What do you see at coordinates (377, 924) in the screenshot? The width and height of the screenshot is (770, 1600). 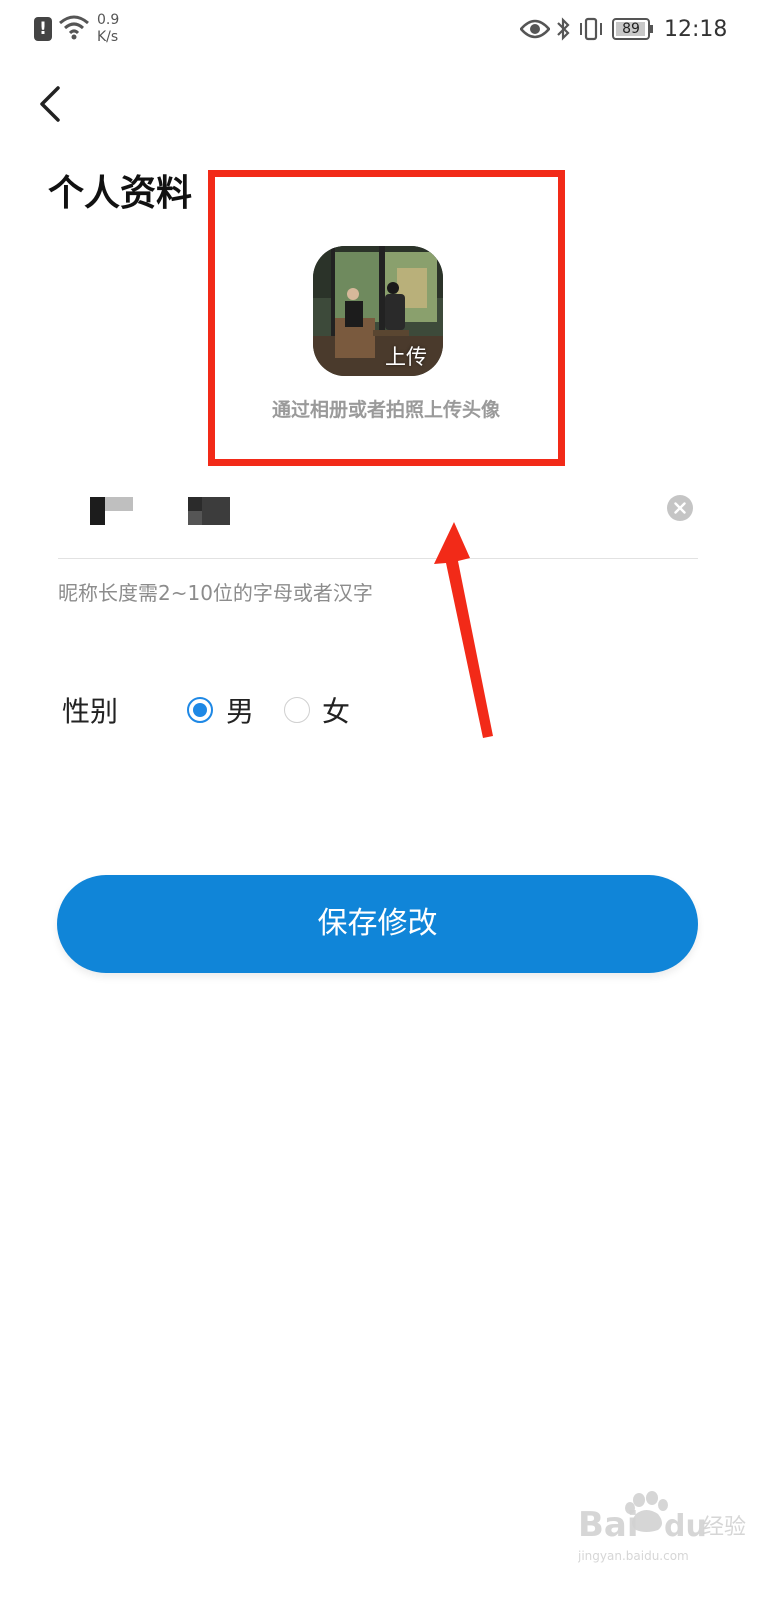 I see `save-button: 保存修改` at bounding box center [377, 924].